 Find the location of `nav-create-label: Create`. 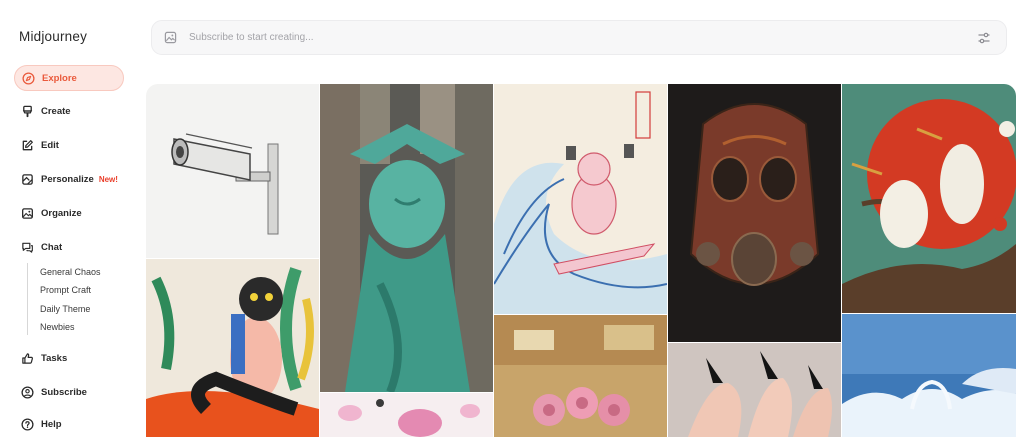

nav-create-label: Create is located at coordinates (56, 111).